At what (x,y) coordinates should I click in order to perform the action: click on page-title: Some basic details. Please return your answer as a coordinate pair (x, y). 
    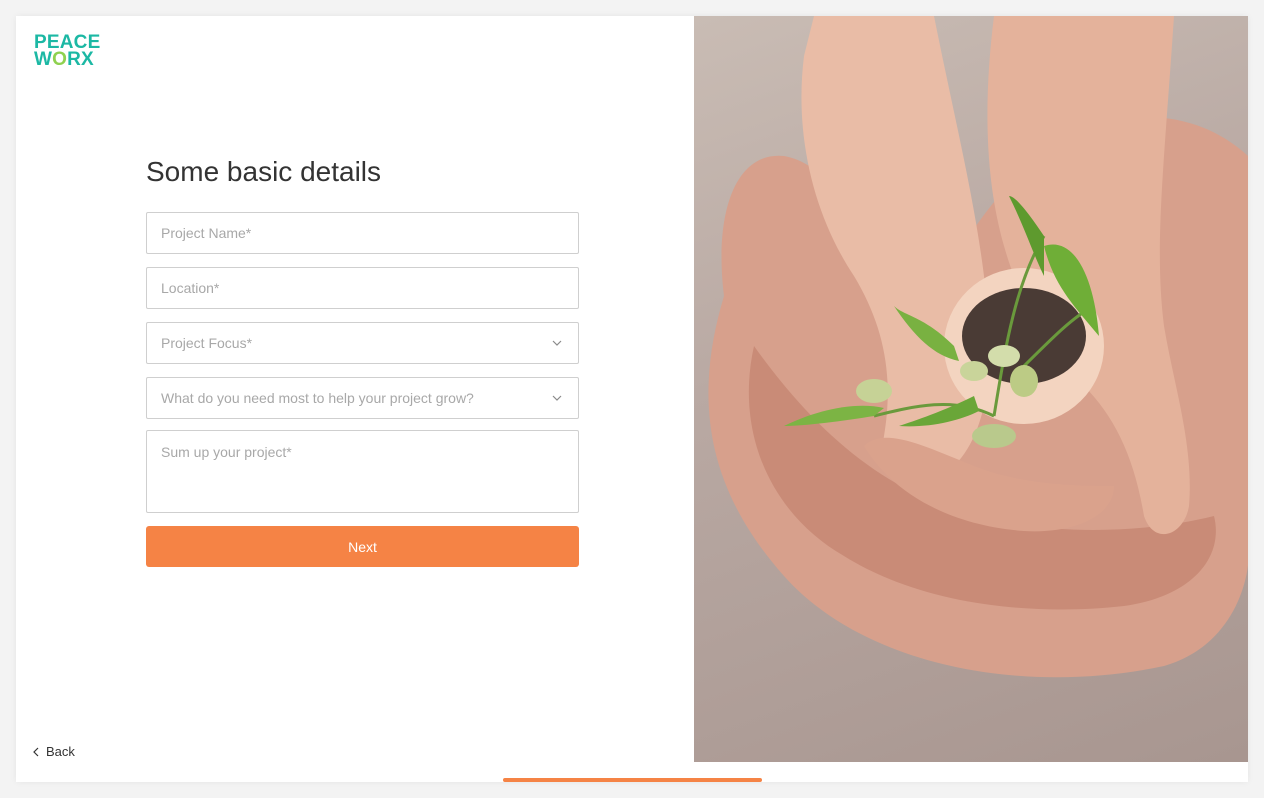
    Looking at the image, I should click on (264, 171).